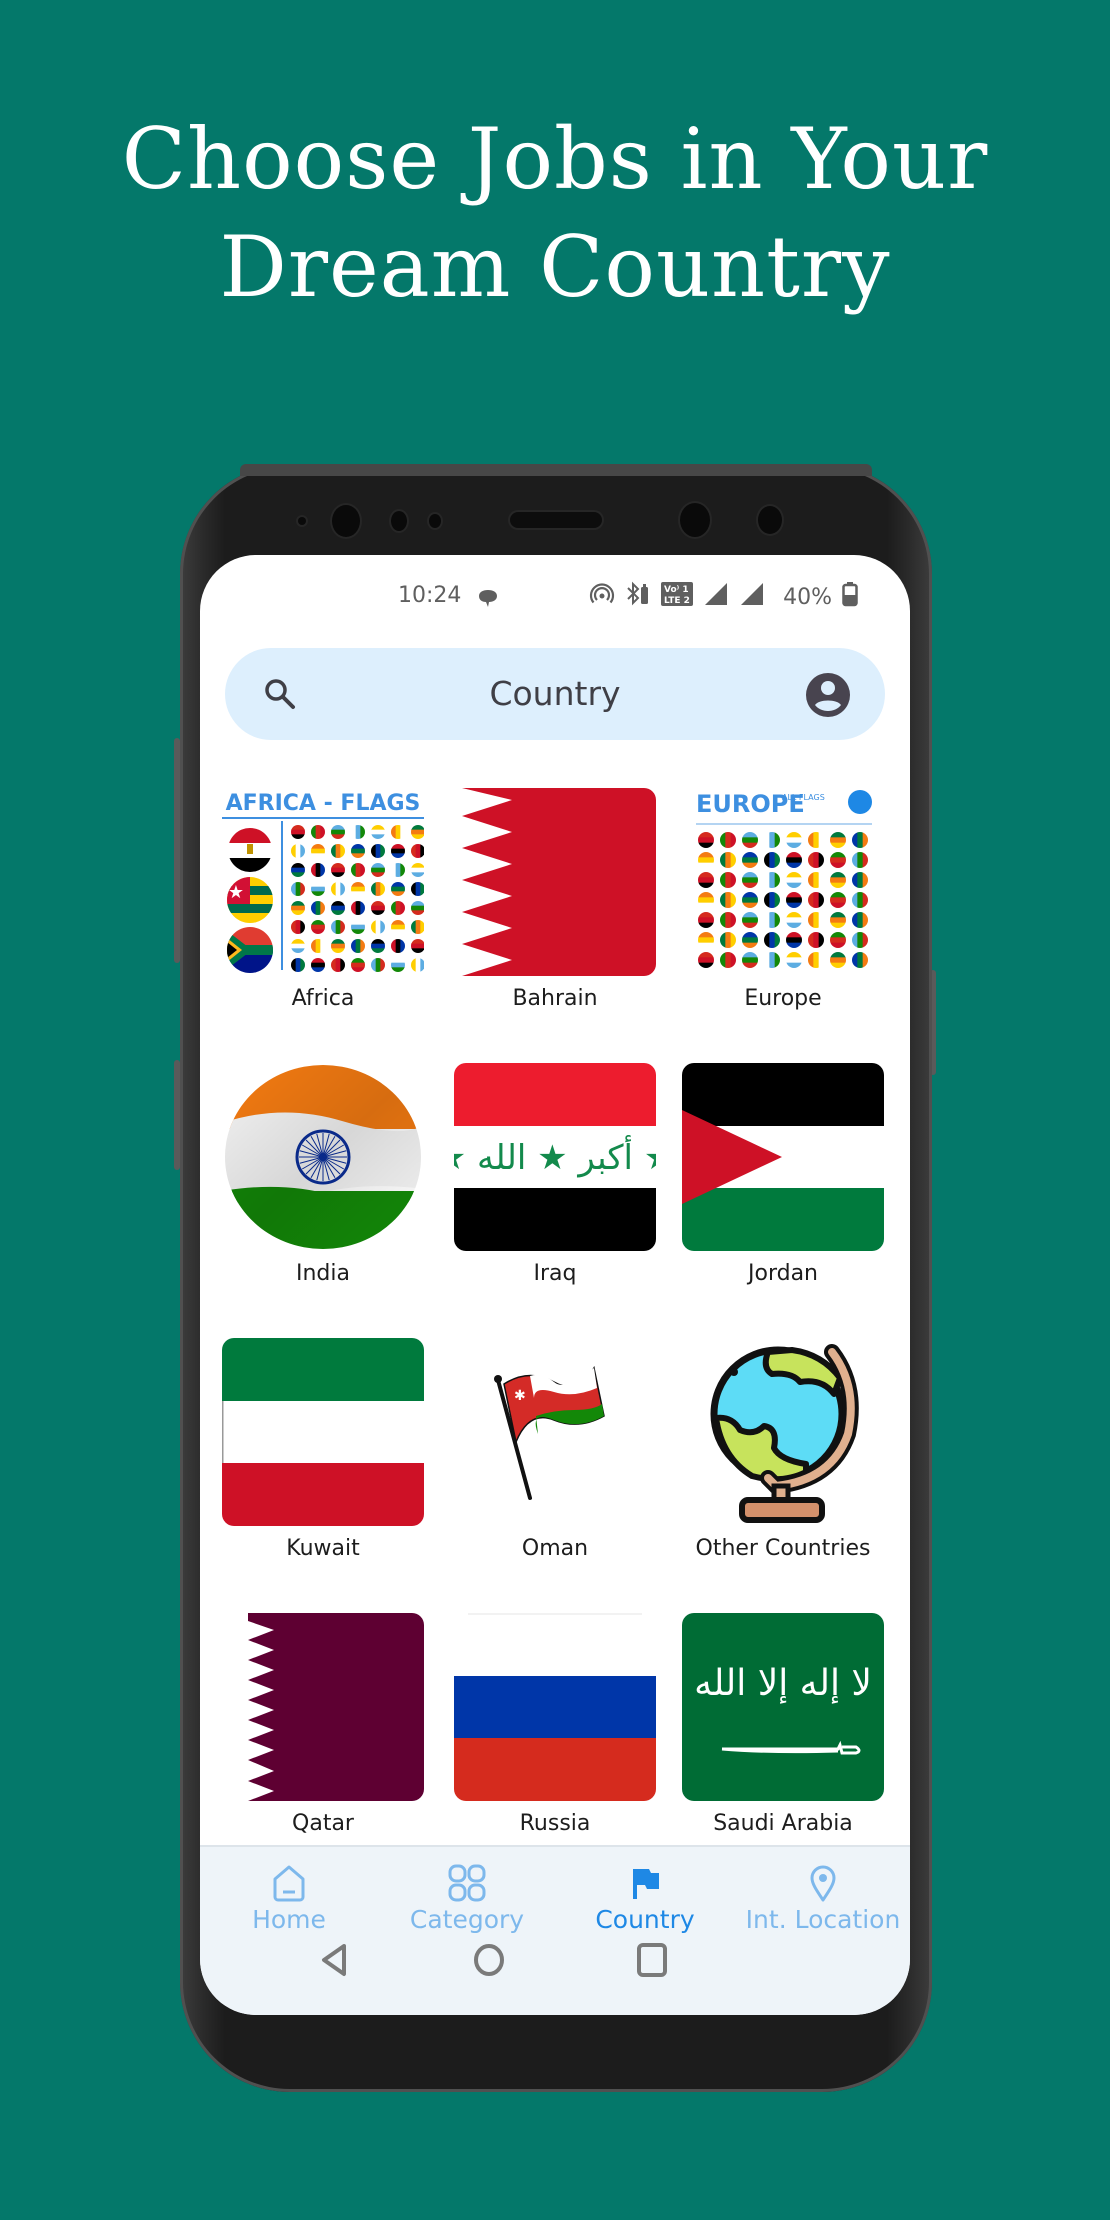 The height and width of the screenshot is (2220, 1110). Describe the element at coordinates (467, 1883) in the screenshot. I see `grid-icon` at that location.